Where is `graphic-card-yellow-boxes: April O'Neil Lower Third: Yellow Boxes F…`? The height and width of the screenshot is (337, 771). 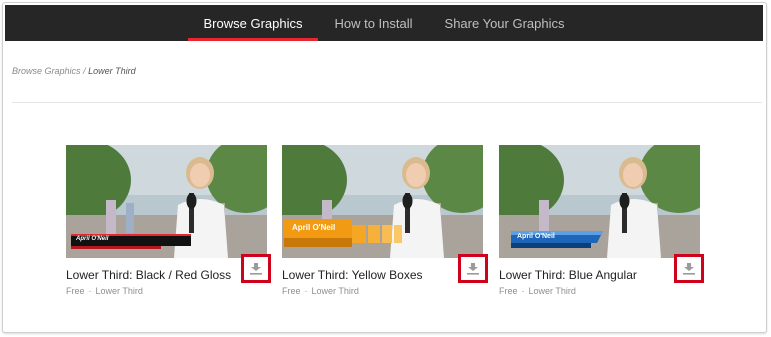
graphic-card-yellow-boxes: April O'Neil Lower Third: Yellow Boxes F… is located at coordinates (382, 220).